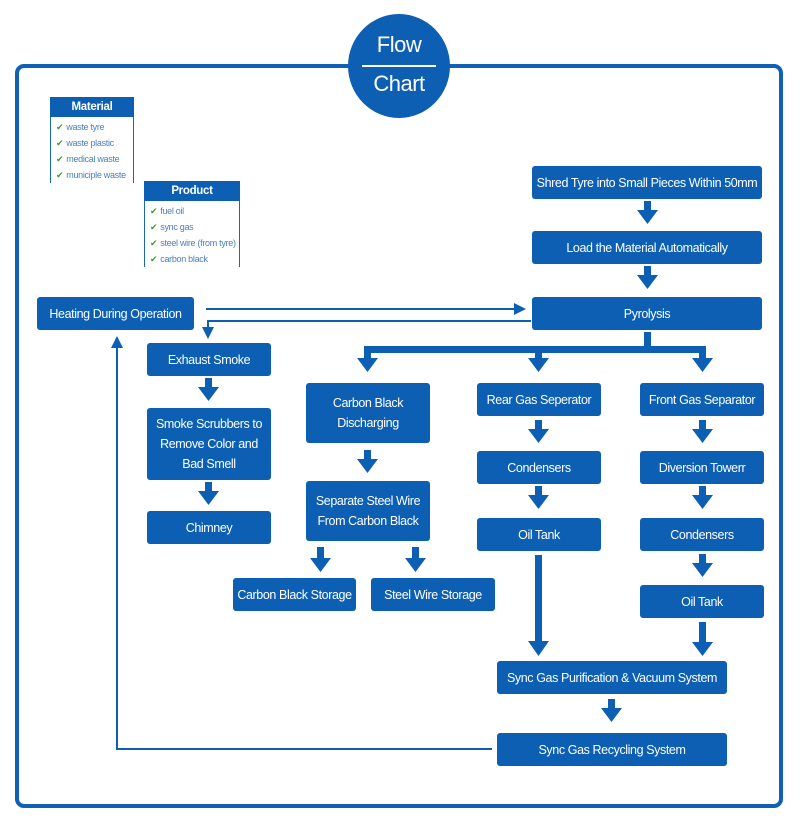 This screenshot has width=800, height=832. I want to click on arrow-rear-oil-to-purification, so click(538, 605).